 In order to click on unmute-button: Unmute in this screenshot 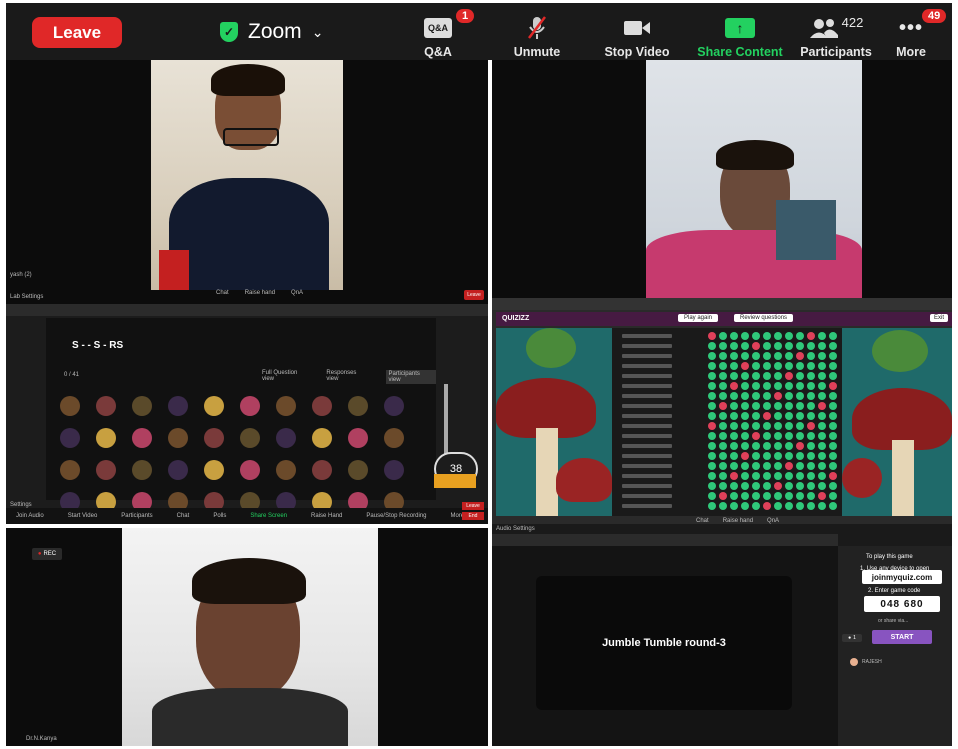, I will do `click(537, 34)`.